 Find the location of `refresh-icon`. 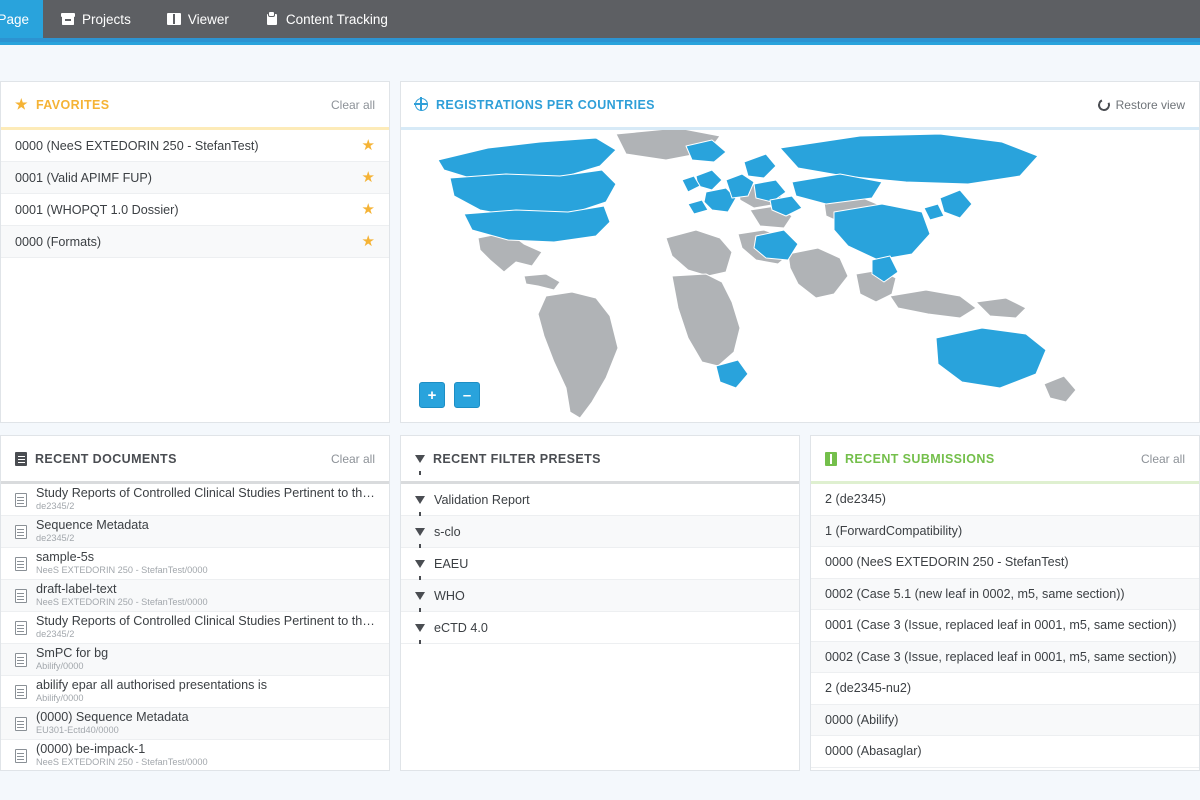

refresh-icon is located at coordinates (1103, 104).